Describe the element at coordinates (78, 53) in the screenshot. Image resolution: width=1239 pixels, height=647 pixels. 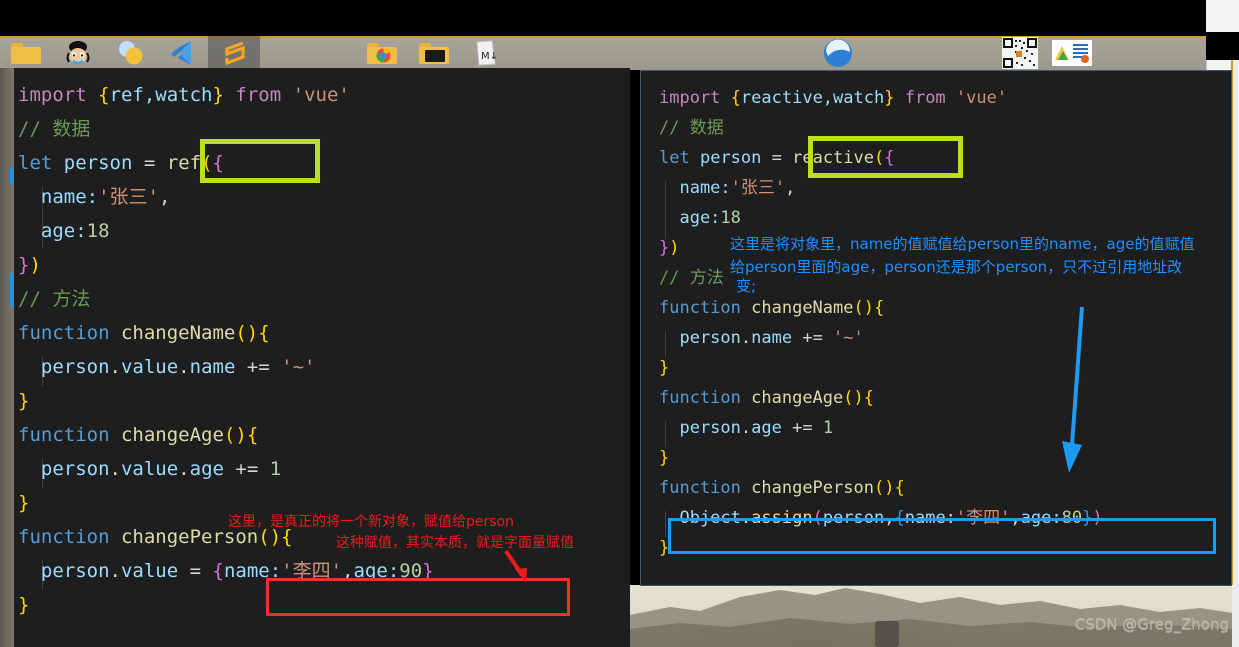
I see `taskbar-item-qq` at that location.